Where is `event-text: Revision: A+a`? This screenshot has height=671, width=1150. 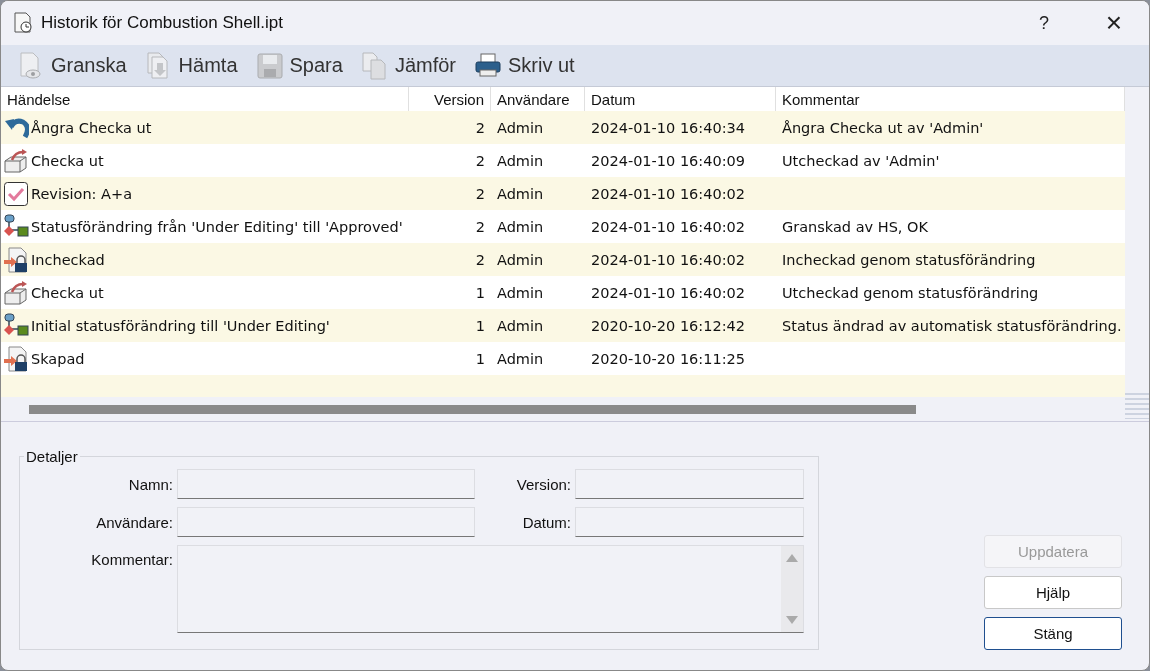 event-text: Revision: A+a is located at coordinates (82, 193).